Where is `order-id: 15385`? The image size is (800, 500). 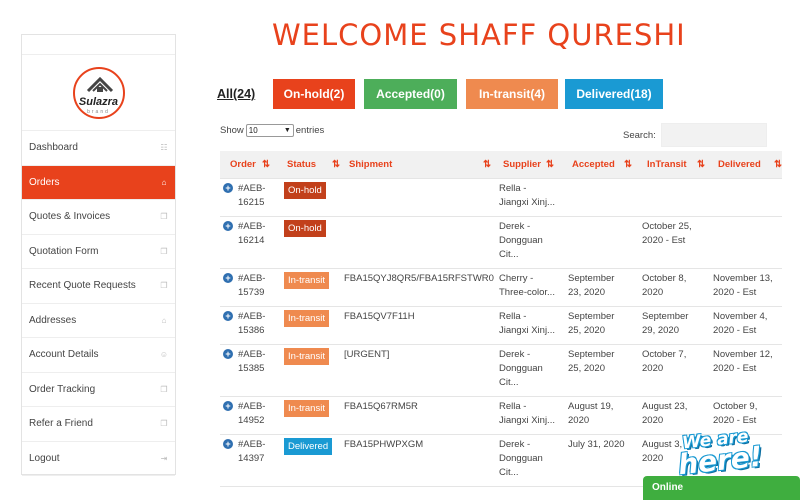 order-id: 15385 is located at coordinates (251, 368).